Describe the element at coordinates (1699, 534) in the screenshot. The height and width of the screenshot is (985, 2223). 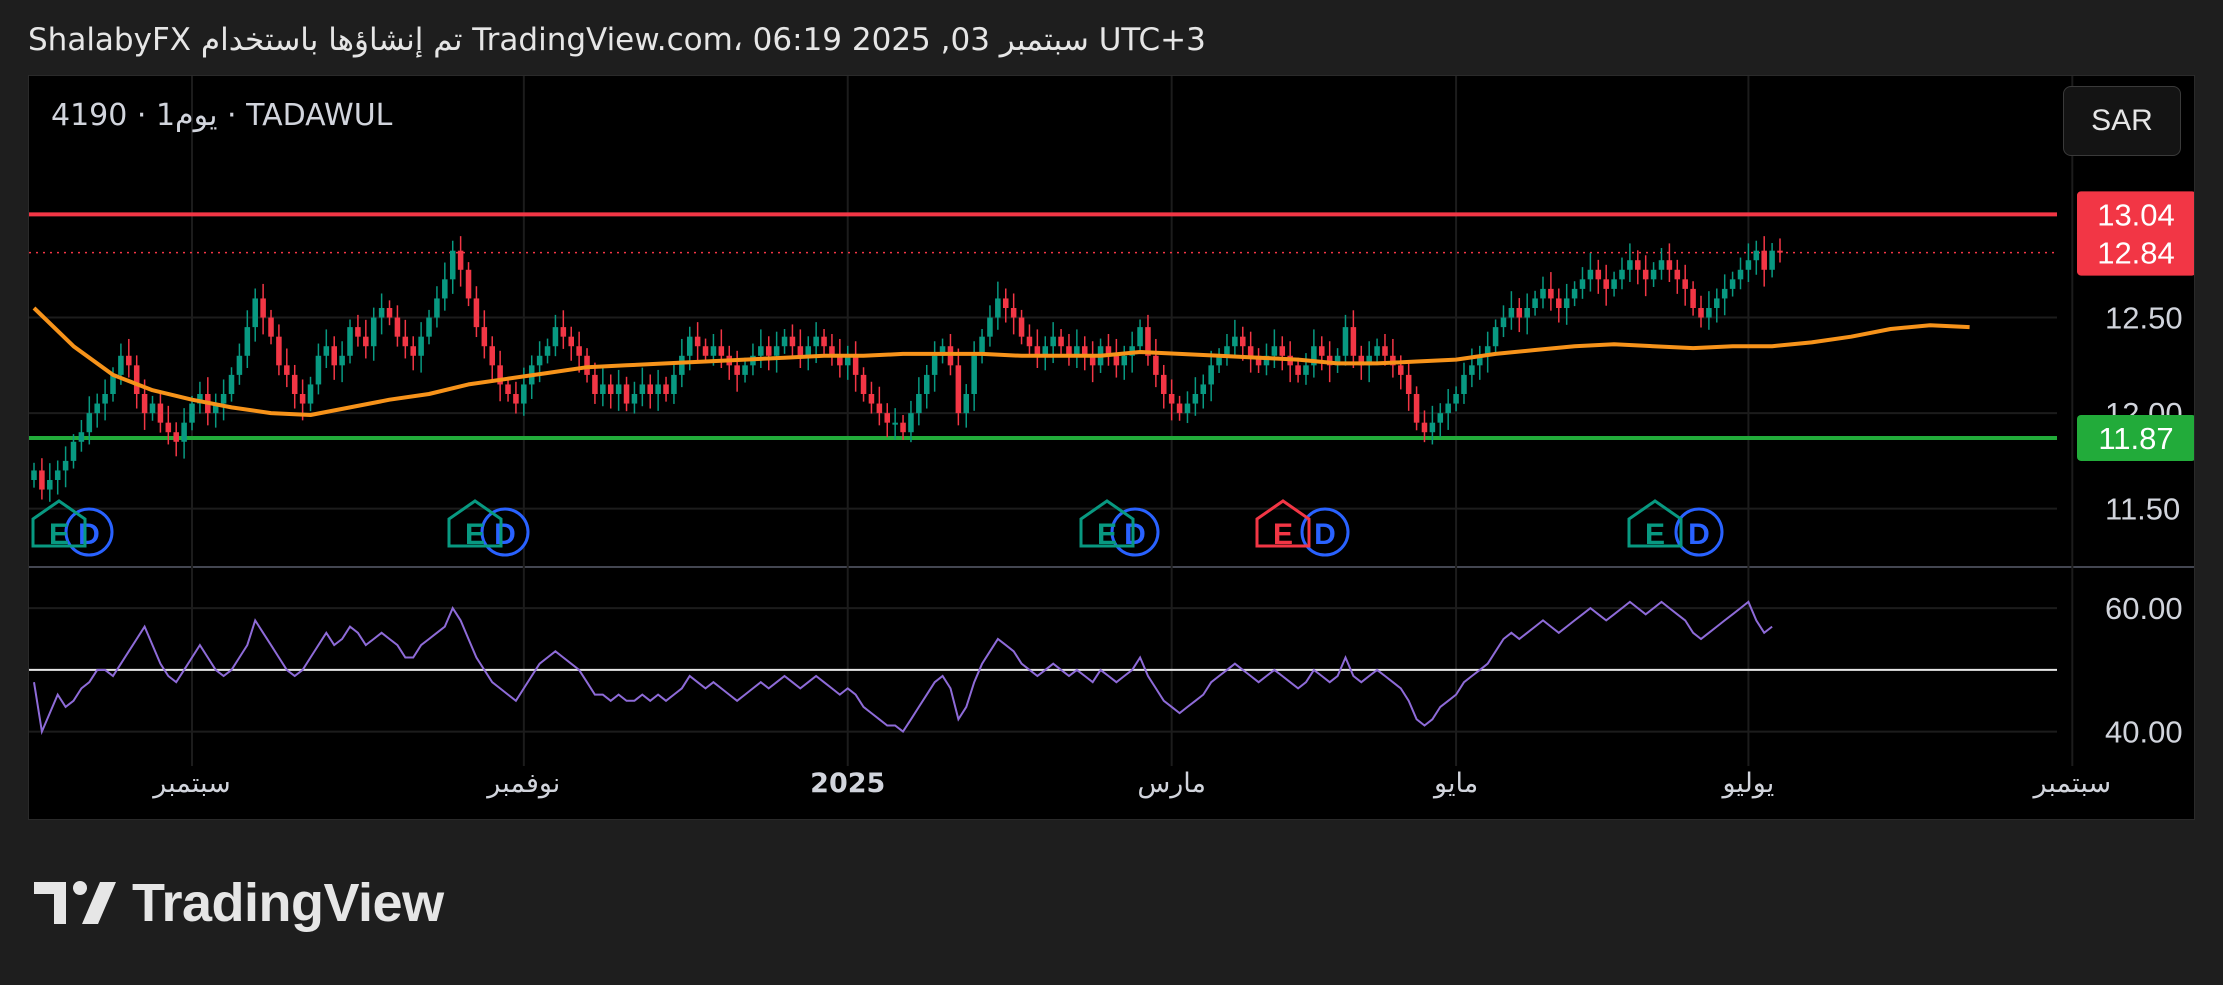
I see `event-marker-8-glyph: D` at that location.